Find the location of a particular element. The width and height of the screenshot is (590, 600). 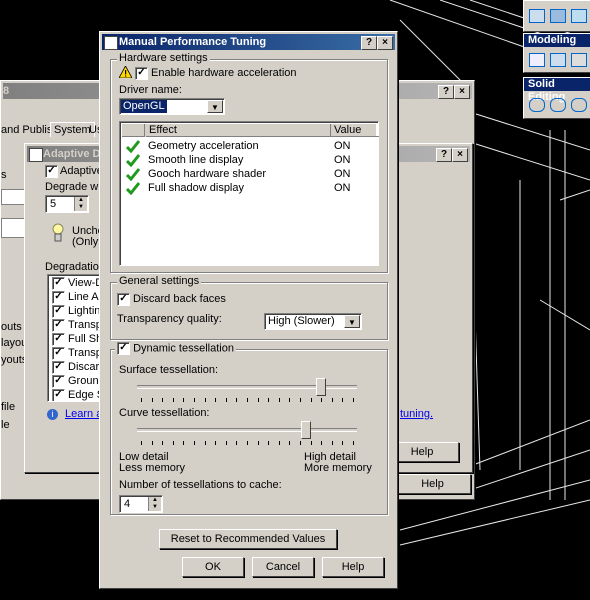

curve-slider-thumb is located at coordinates (305, 430).